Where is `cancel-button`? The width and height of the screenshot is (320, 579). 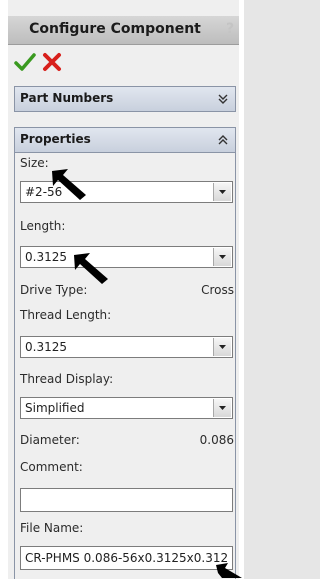
cancel-button is located at coordinates (52, 62).